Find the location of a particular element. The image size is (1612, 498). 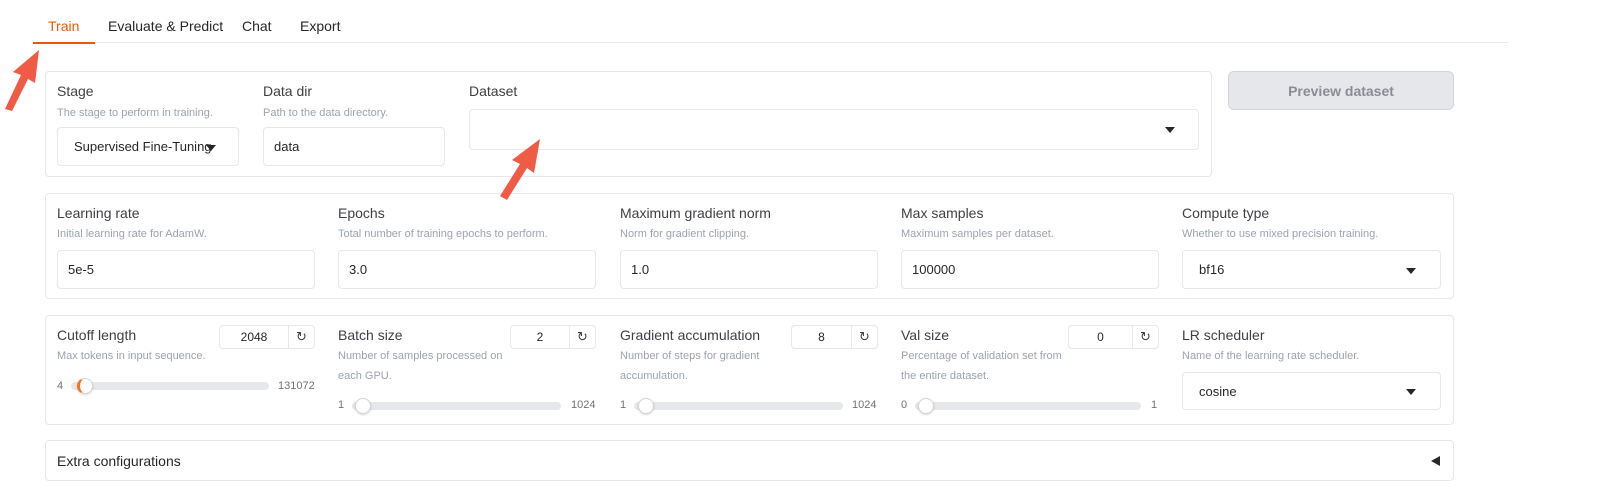

stage-value: Supervised Fine-Tuning is located at coordinates (143, 146).